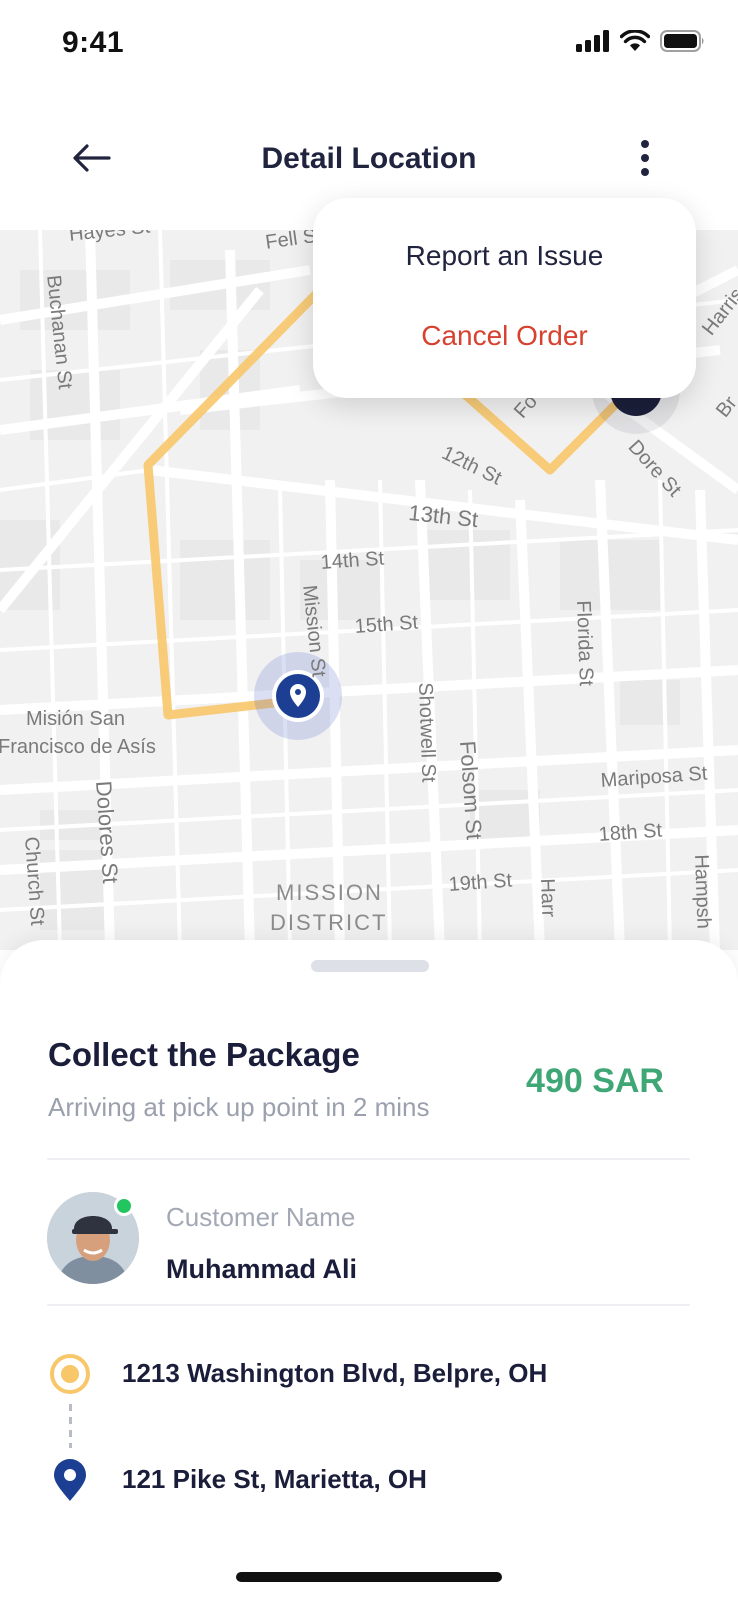 The width and height of the screenshot is (738, 1600). I want to click on map-label: Hampsh, so click(702, 892).